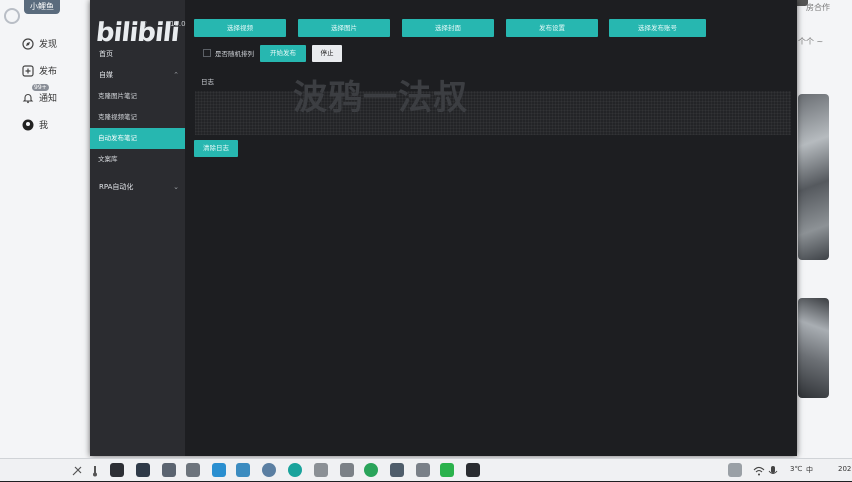 The image size is (852, 482). What do you see at coordinates (809, 470) in the screenshot?
I see `ime-indicator: 中` at bounding box center [809, 470].